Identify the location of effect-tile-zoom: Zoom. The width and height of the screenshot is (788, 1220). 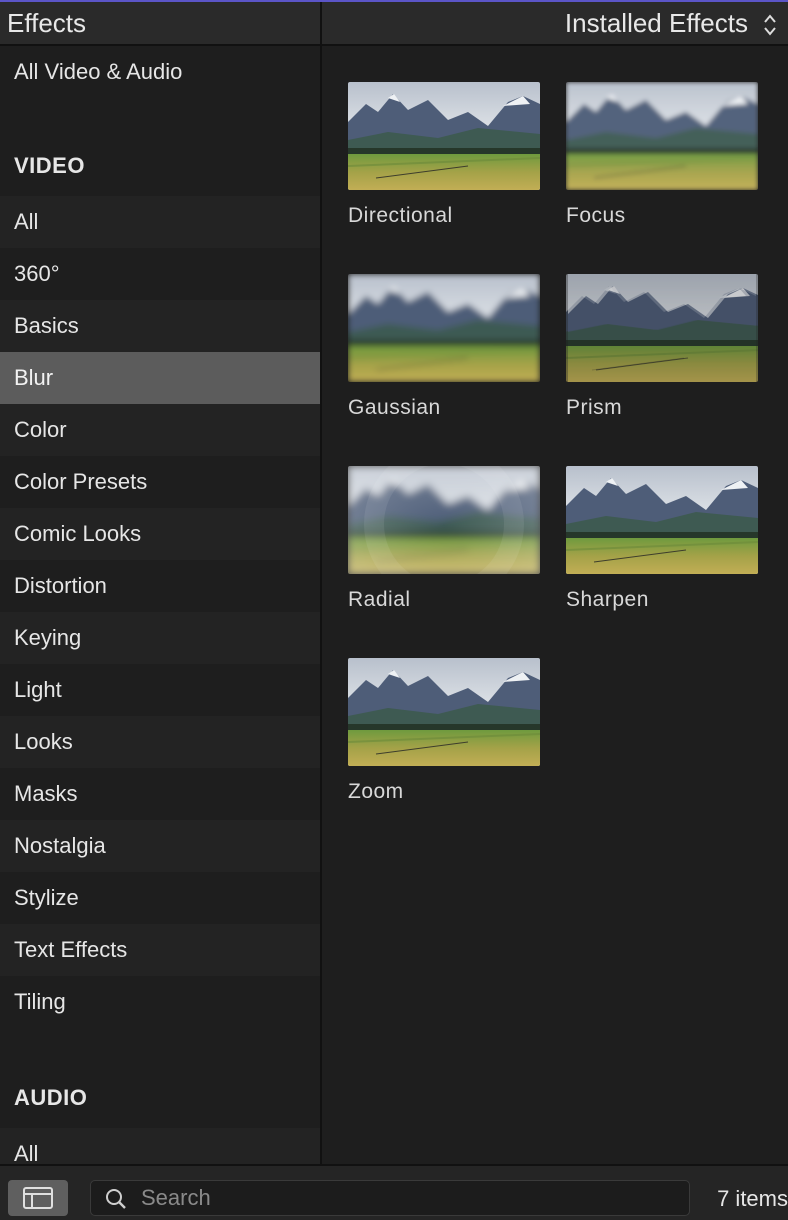
(444, 731).